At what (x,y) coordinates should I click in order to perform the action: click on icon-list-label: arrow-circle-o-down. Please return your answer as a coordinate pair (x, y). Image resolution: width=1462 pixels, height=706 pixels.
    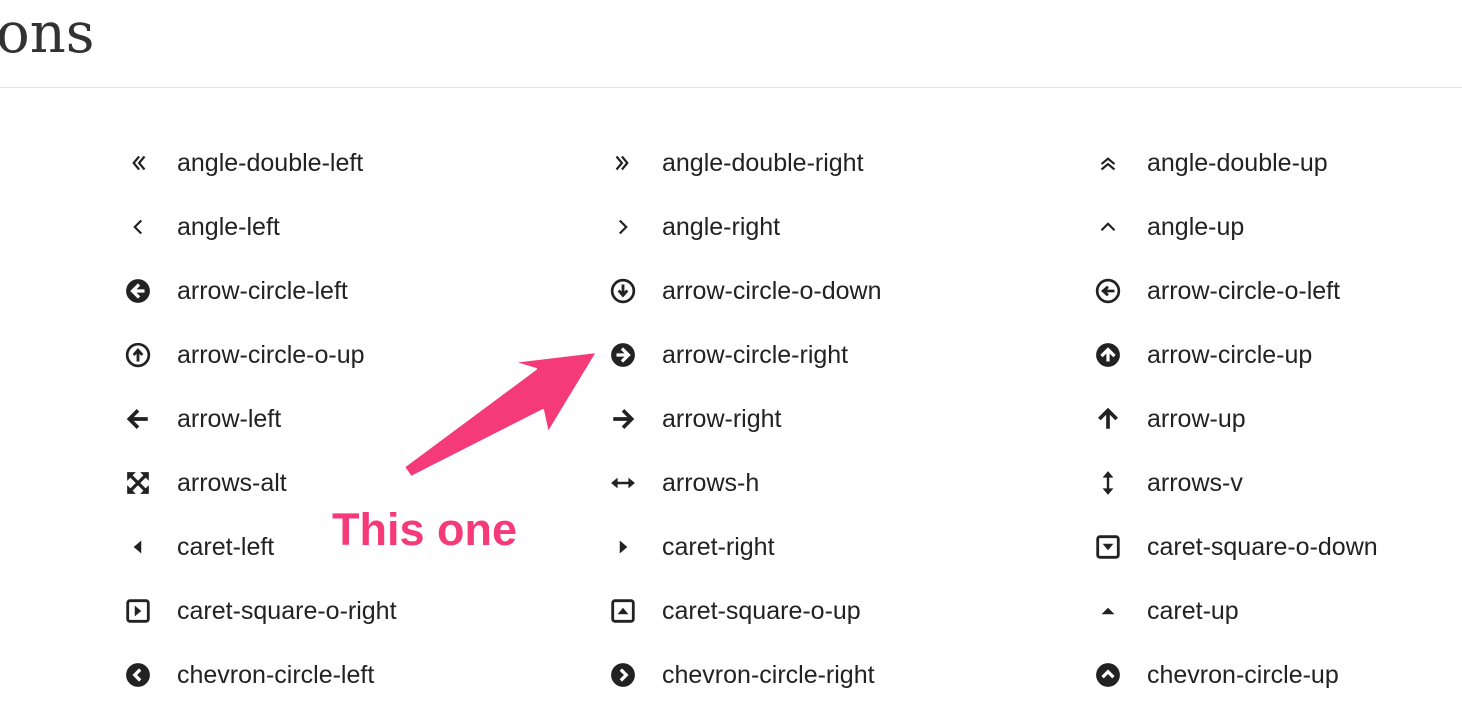
    Looking at the image, I should click on (772, 291).